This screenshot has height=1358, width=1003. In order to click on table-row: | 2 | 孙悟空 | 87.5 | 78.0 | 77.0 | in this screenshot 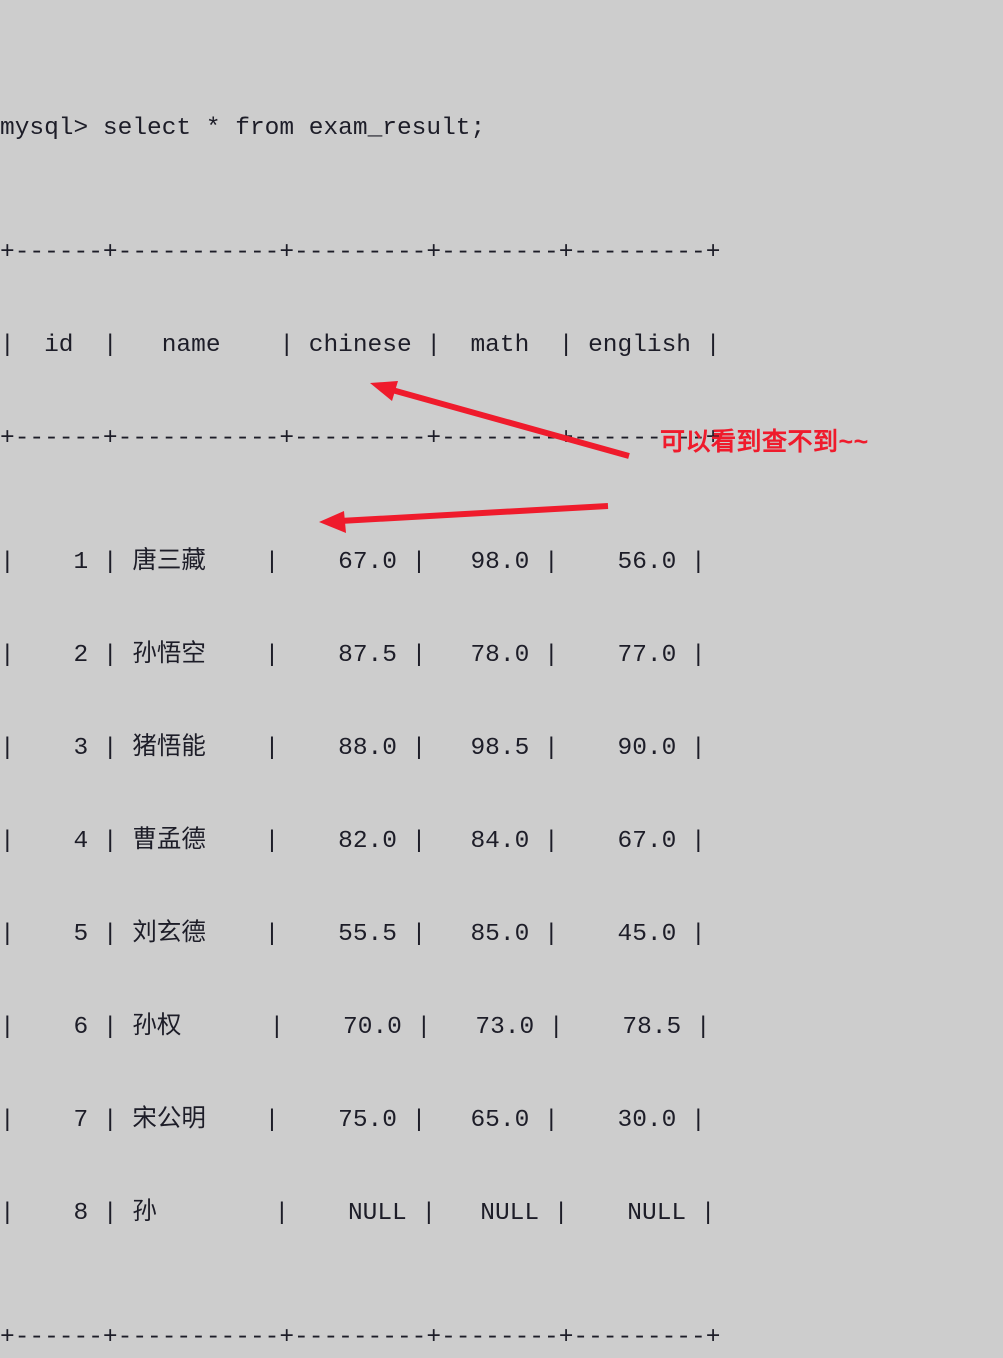, I will do `click(353, 655)`.